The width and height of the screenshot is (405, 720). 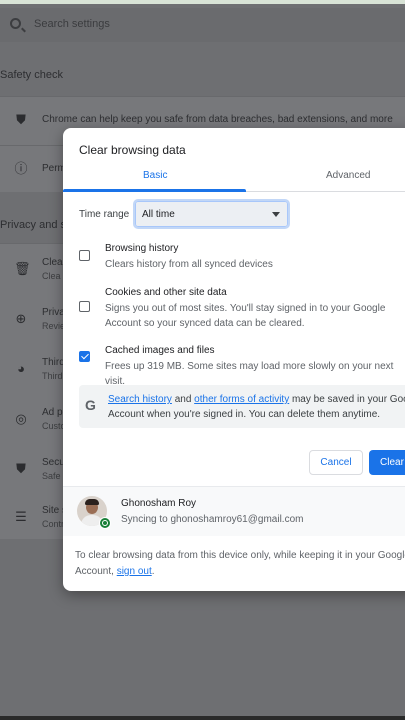 What do you see at coordinates (52, 412) in the screenshot?
I see `row-title: Ad p` at bounding box center [52, 412].